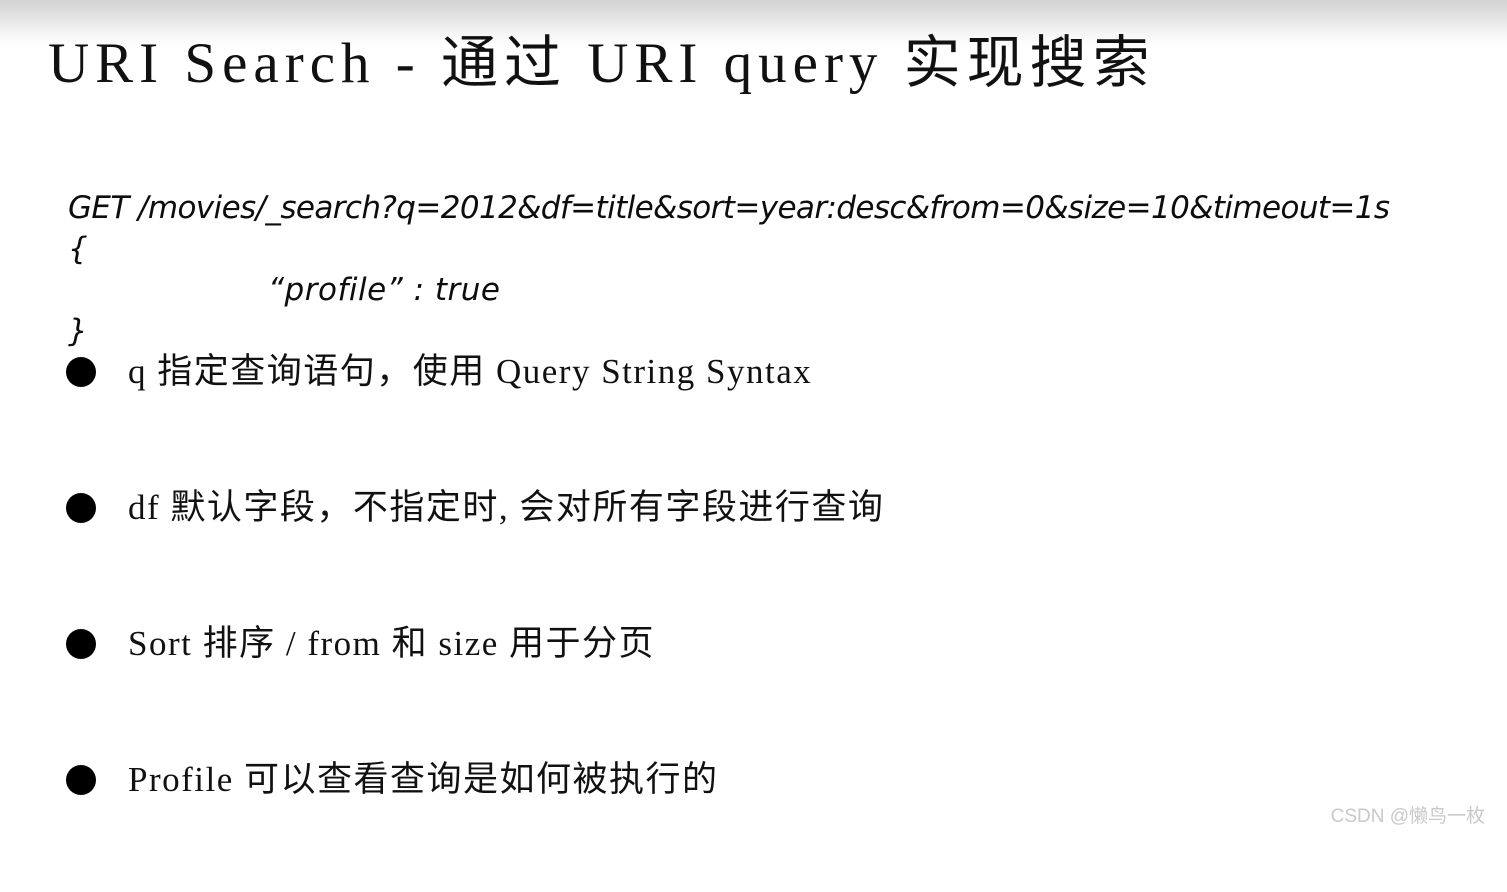  What do you see at coordinates (506, 507) in the screenshot?
I see `list-item-label: df 默认字段，不指定时, 会对所有字段进行查询` at bounding box center [506, 507].